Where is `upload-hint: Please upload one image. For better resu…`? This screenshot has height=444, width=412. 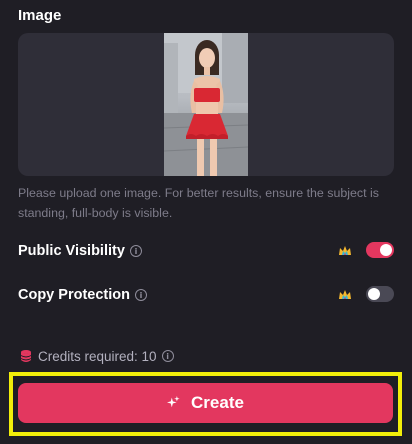
upload-hint: Please upload one image. For better resu… is located at coordinates (198, 203).